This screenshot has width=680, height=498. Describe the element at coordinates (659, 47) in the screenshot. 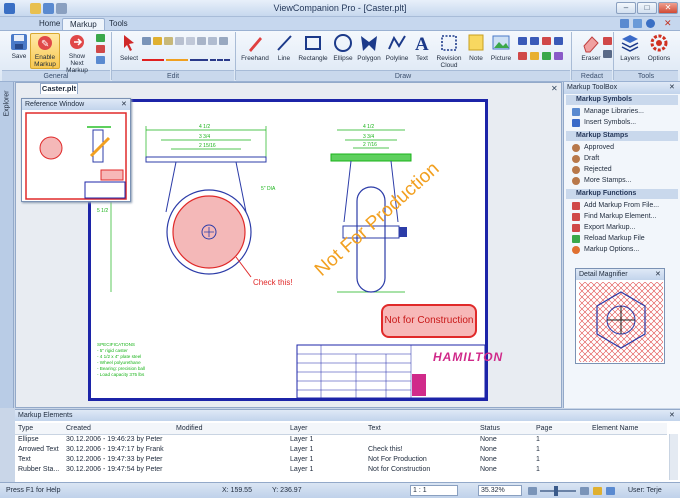

I see `options-button: Options` at that location.